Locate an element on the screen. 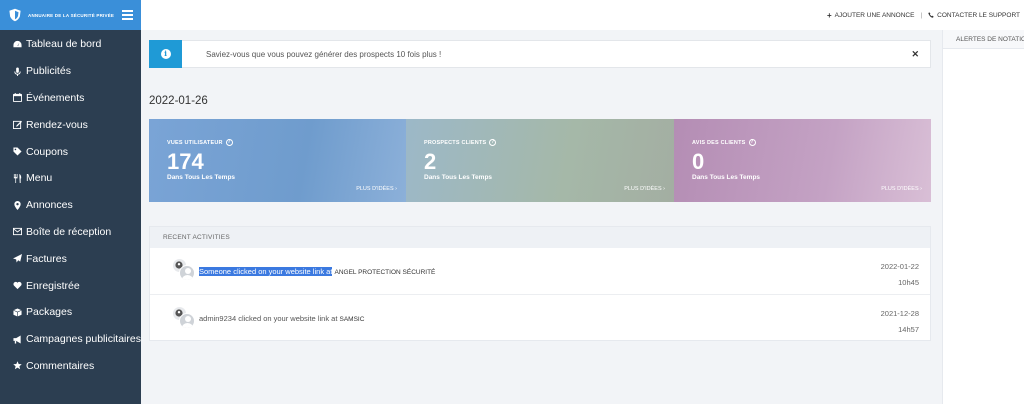  sidebar-item-label: Boîte de réception is located at coordinates (69, 231).